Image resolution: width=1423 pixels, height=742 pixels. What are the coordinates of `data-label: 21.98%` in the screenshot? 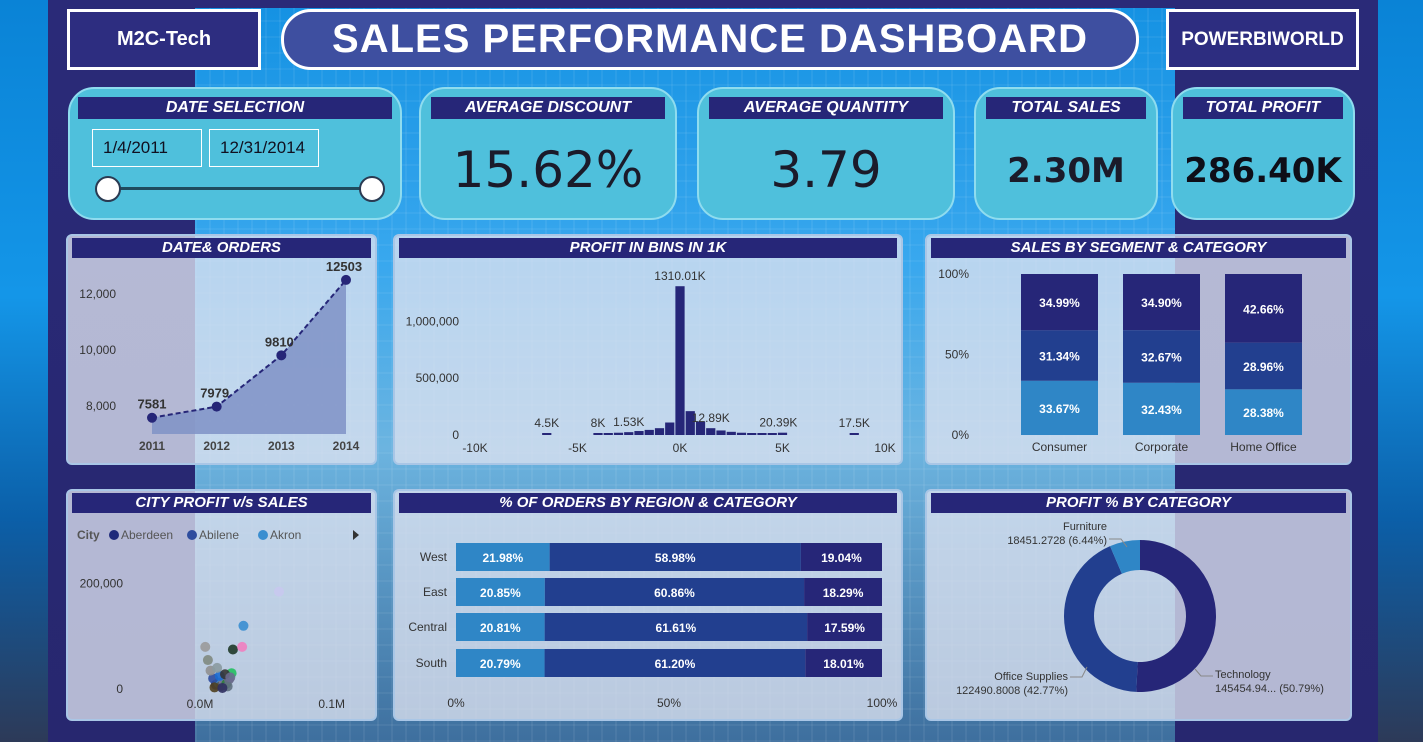 It's located at (502, 558).